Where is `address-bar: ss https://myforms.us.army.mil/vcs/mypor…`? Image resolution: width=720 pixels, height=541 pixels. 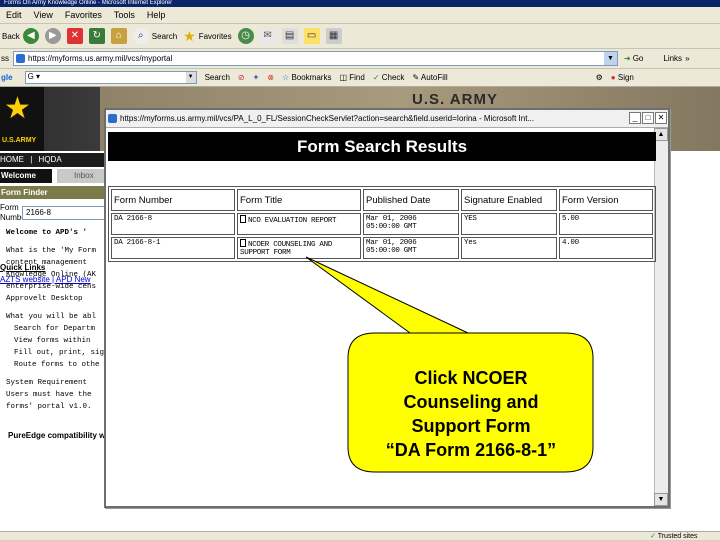
address-bar: ss https://myforms.us.army.mil/vcs/mypor… is located at coordinates (360, 59).